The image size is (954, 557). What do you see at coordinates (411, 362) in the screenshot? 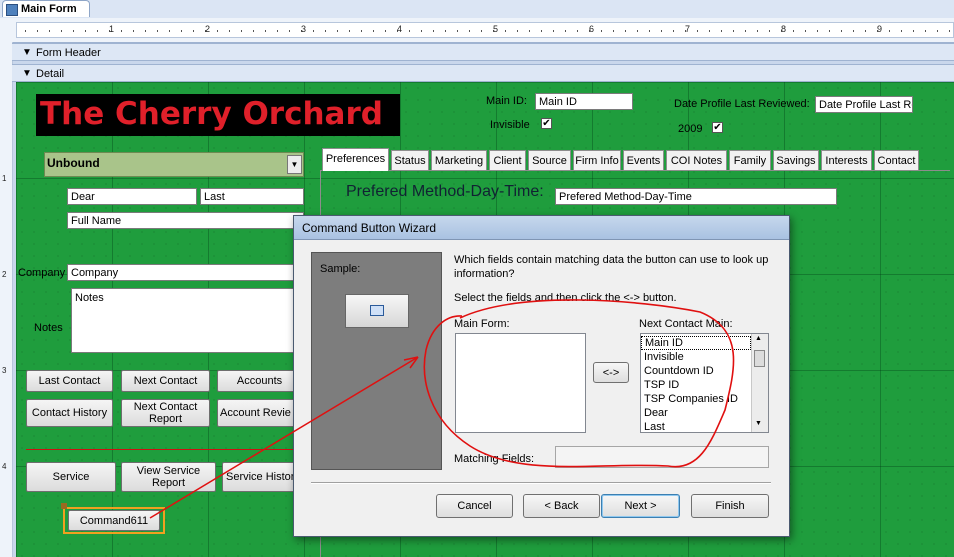
I see `annotation-arrowhead` at bounding box center [411, 362].